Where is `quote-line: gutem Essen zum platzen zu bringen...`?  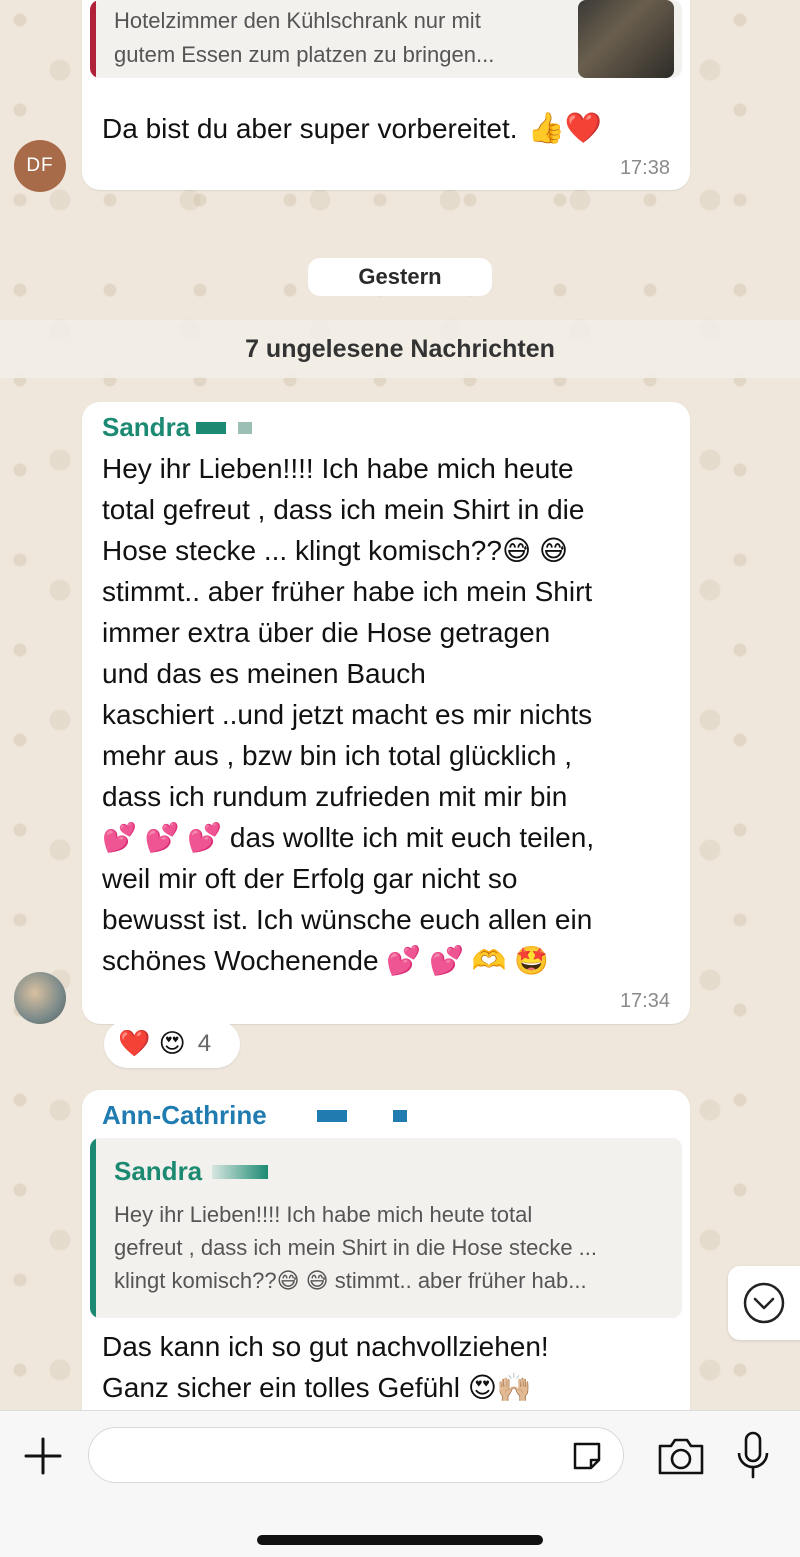
quote-line: gutem Essen zum platzen zu bringen... is located at coordinates (304, 54).